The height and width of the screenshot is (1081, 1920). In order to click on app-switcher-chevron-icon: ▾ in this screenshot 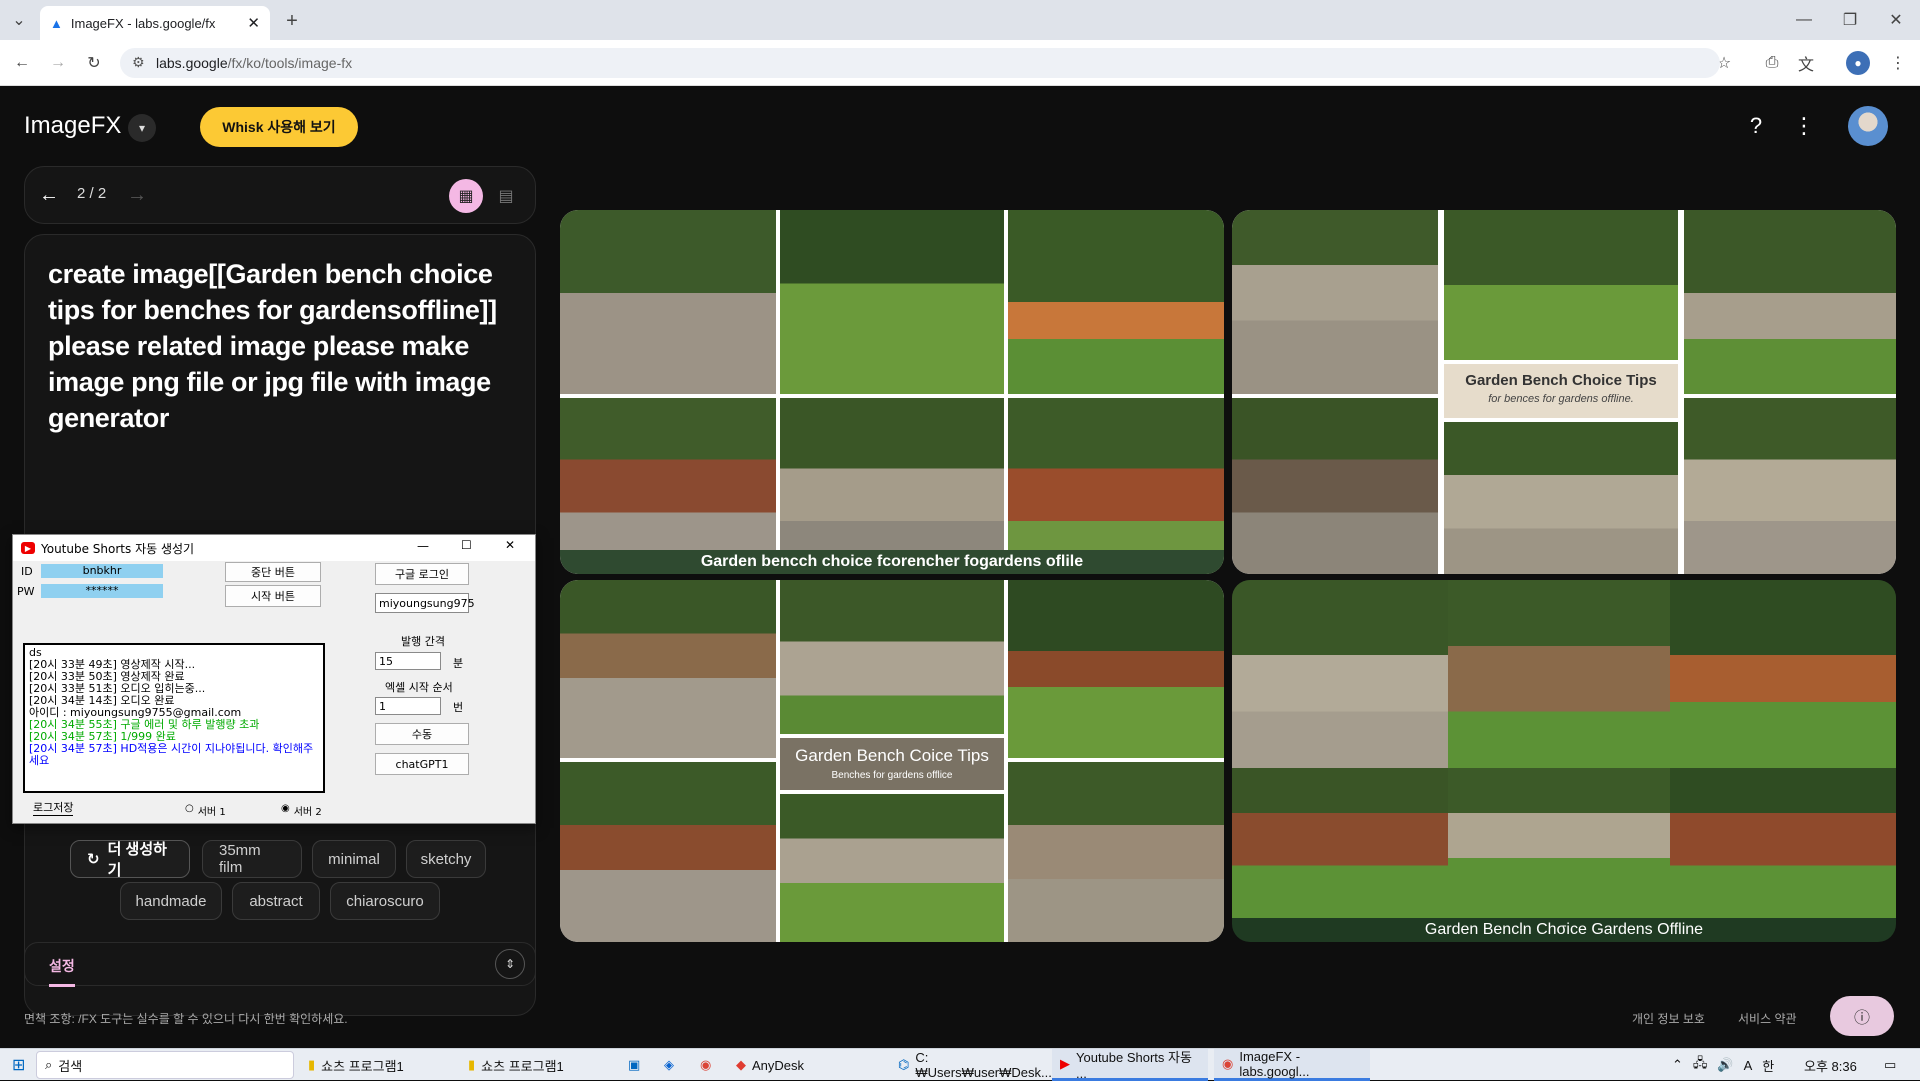, I will do `click(142, 128)`.